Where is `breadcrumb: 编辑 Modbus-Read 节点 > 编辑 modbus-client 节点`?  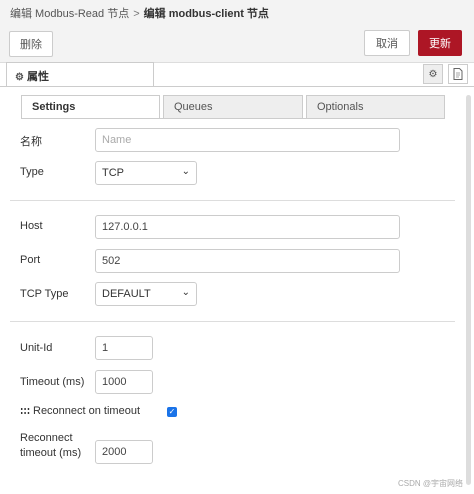
breadcrumb: 编辑 Modbus-Read 节点 > 编辑 modbus-client 节点 is located at coordinates (237, 13).